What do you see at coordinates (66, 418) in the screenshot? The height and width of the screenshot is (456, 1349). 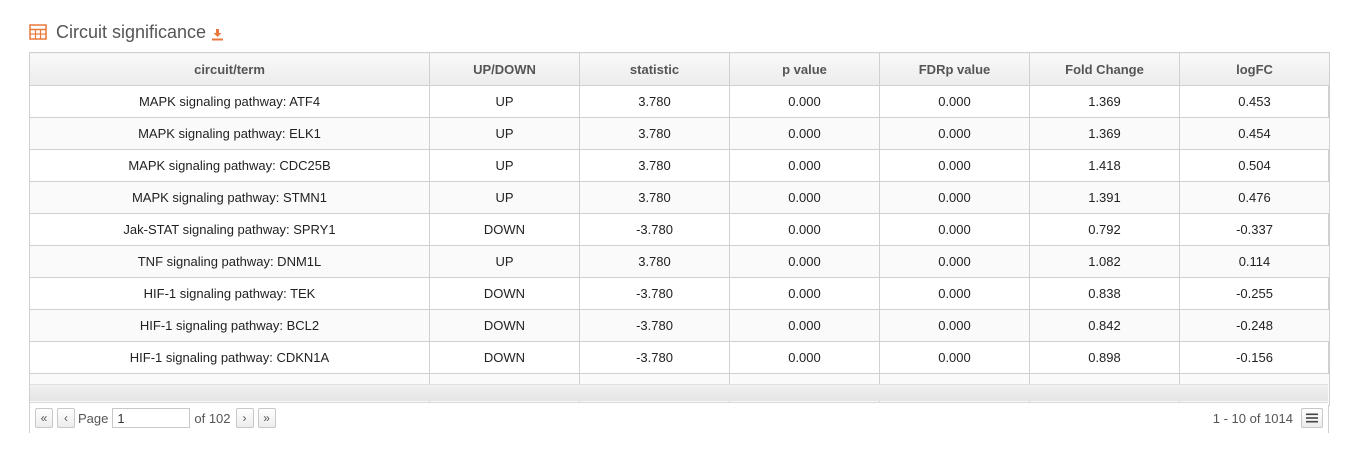 I see `prev-page-button: ‹` at bounding box center [66, 418].